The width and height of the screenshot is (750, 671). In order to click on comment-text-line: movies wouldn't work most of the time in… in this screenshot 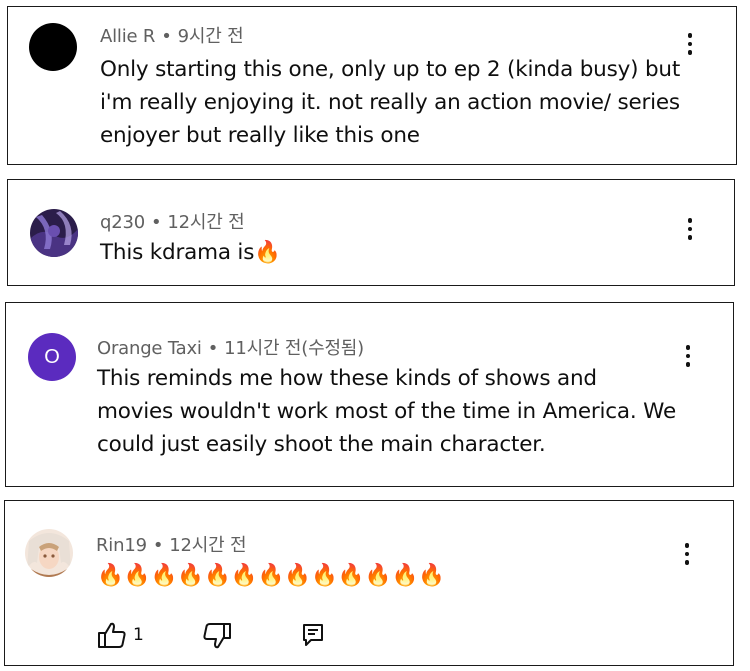, I will do `click(386, 411)`.